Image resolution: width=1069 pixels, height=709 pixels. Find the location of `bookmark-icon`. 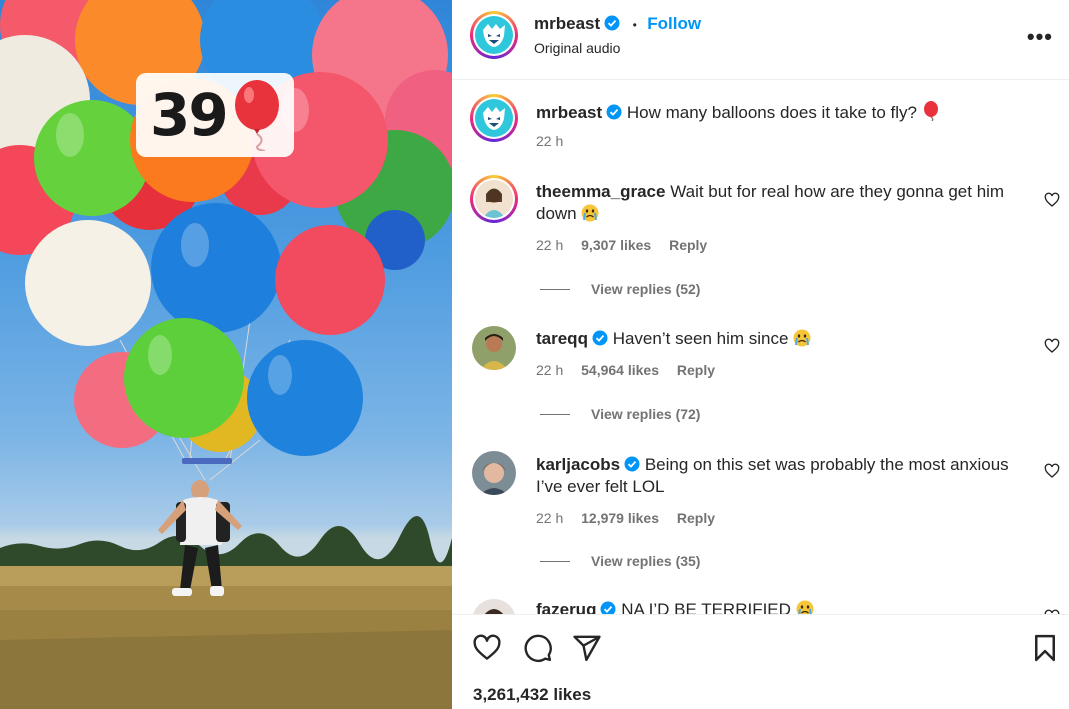

bookmark-icon is located at coordinates (1045, 648).